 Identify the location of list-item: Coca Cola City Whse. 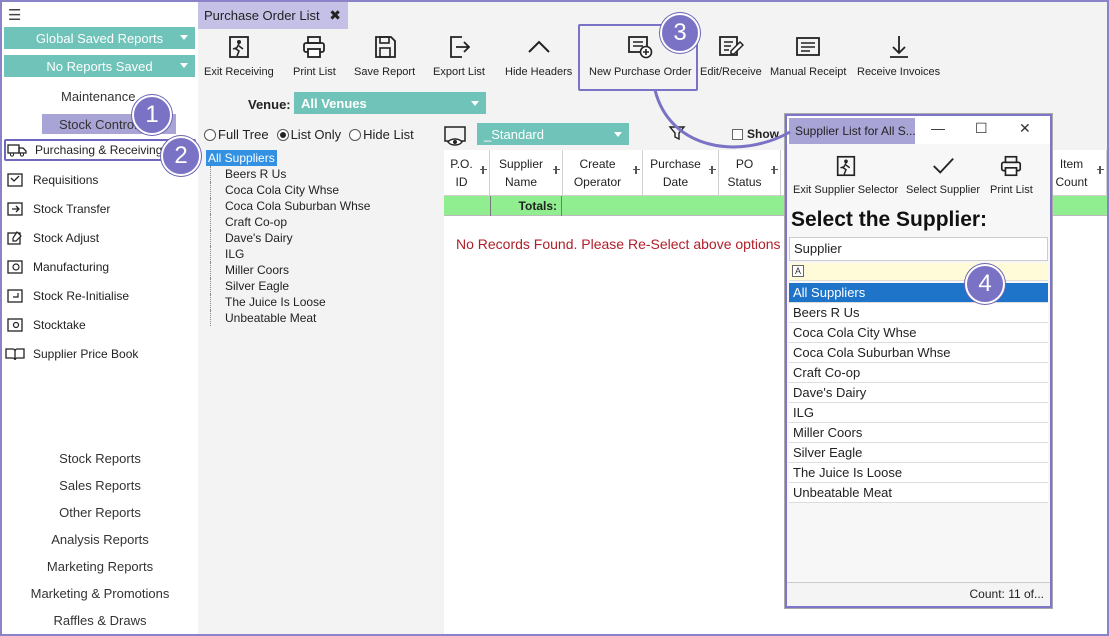
(918, 333).